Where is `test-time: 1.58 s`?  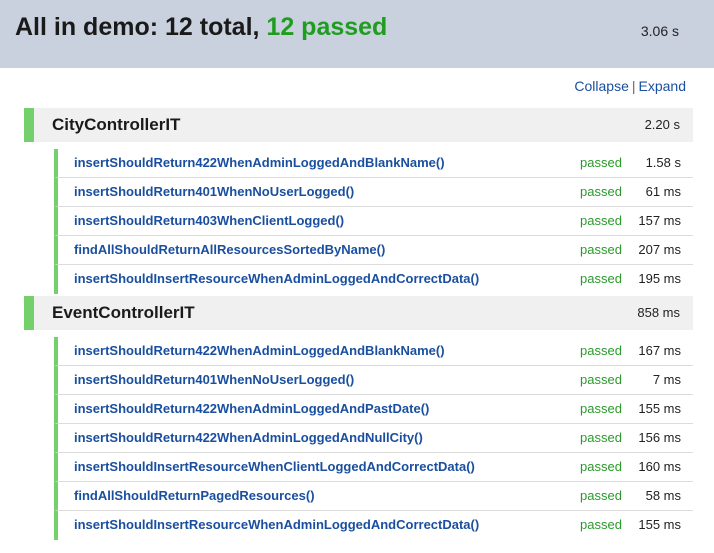
test-time: 1.58 s is located at coordinates (663, 162).